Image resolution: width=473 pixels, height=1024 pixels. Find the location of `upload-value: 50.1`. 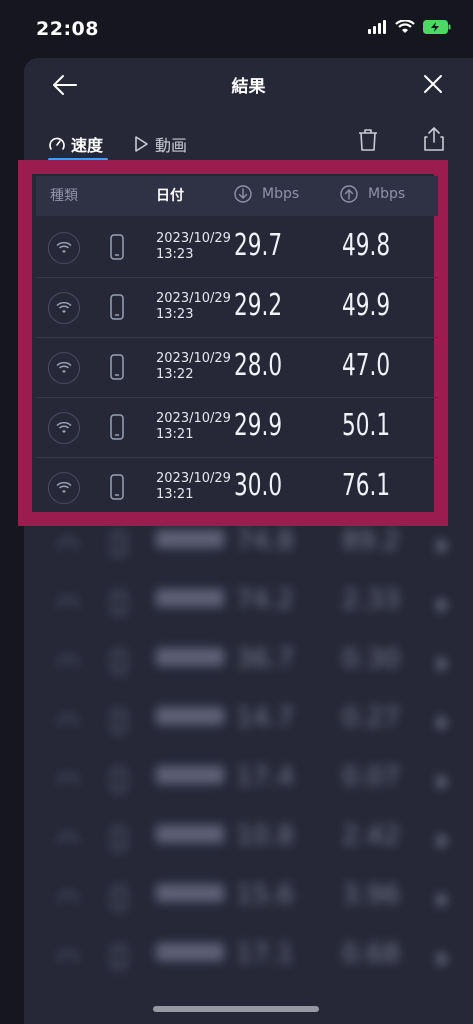

upload-value: 50.1 is located at coordinates (366, 425).